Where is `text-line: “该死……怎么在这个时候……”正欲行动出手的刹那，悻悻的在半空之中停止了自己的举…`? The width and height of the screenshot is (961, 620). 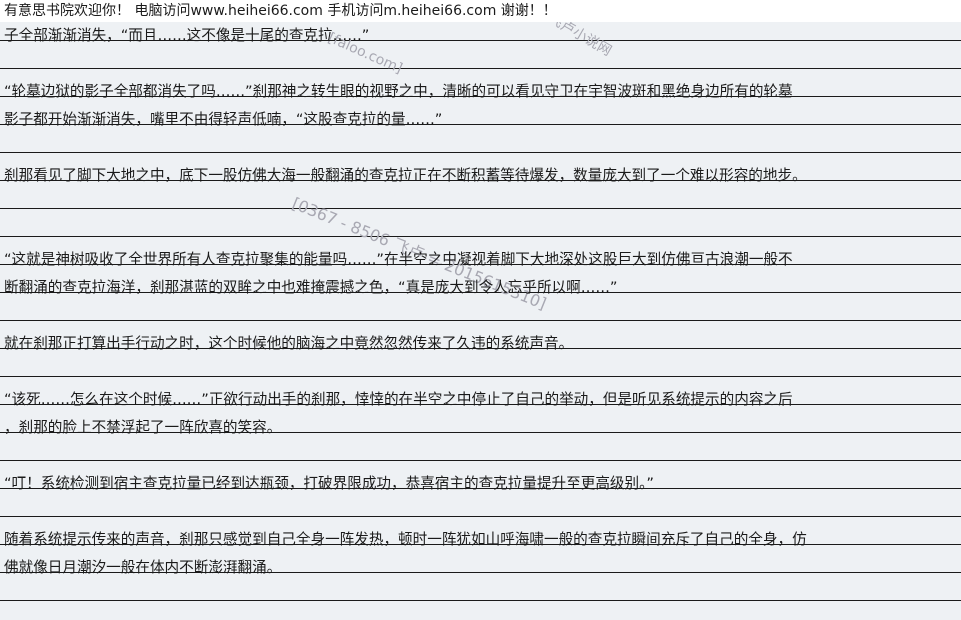 text-line: “该死……怎么在这个时候……”正欲行动出手的刹那，悻悻的在半空之中停止了自己的举… is located at coordinates (398, 399).